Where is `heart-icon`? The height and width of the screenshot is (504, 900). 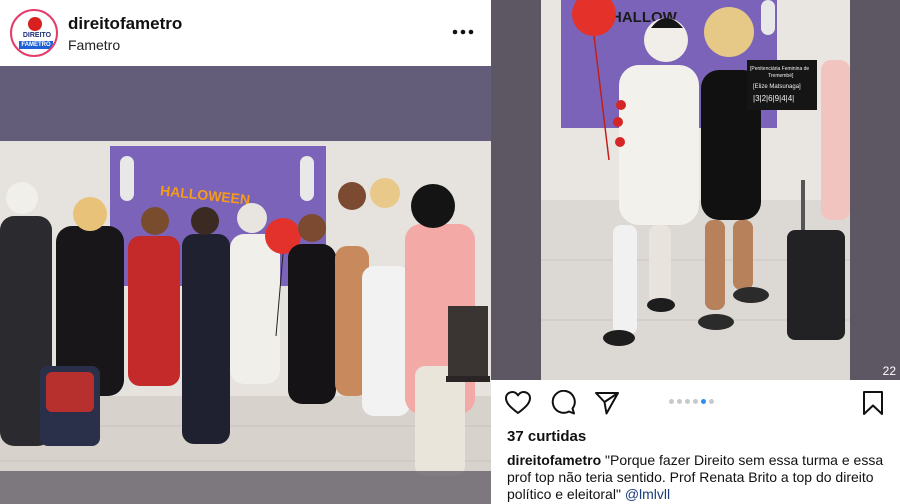 heart-icon is located at coordinates (518, 403).